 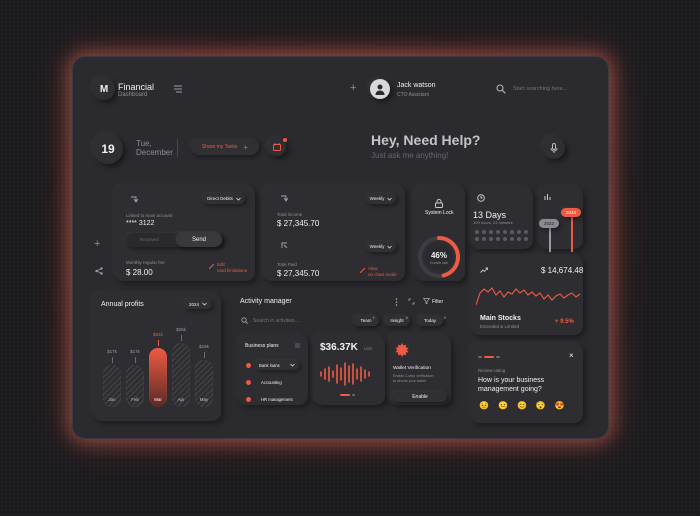 I want to click on emoji-rating-5: 😍, so click(x=560, y=405).